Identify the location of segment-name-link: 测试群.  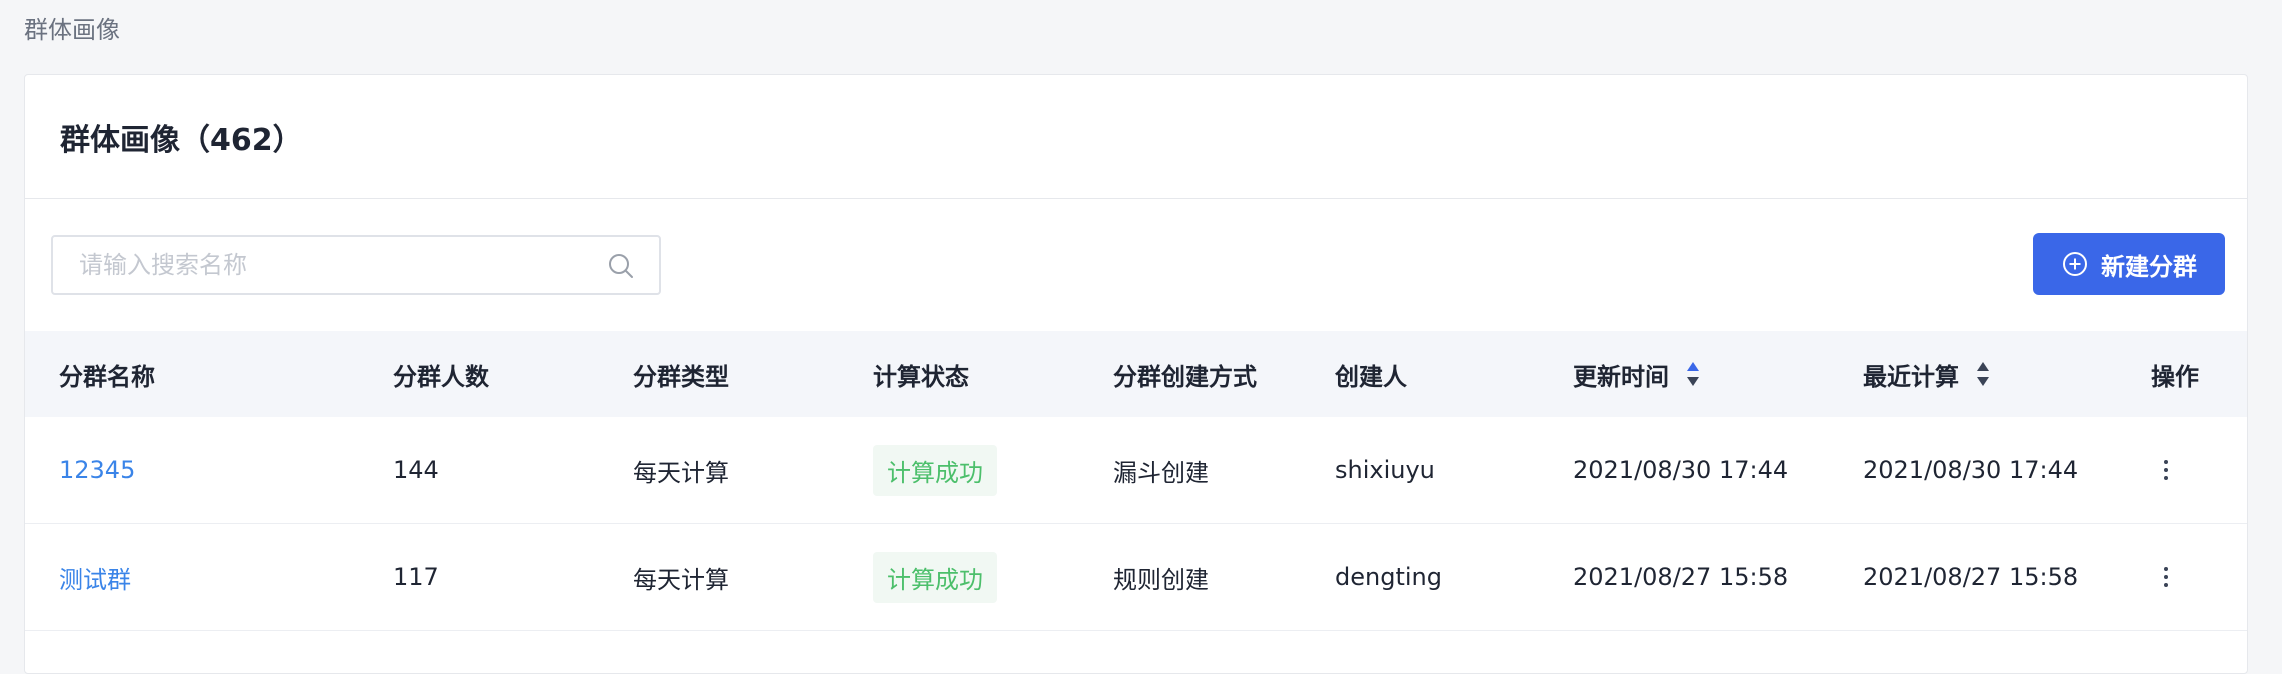
(95, 577).